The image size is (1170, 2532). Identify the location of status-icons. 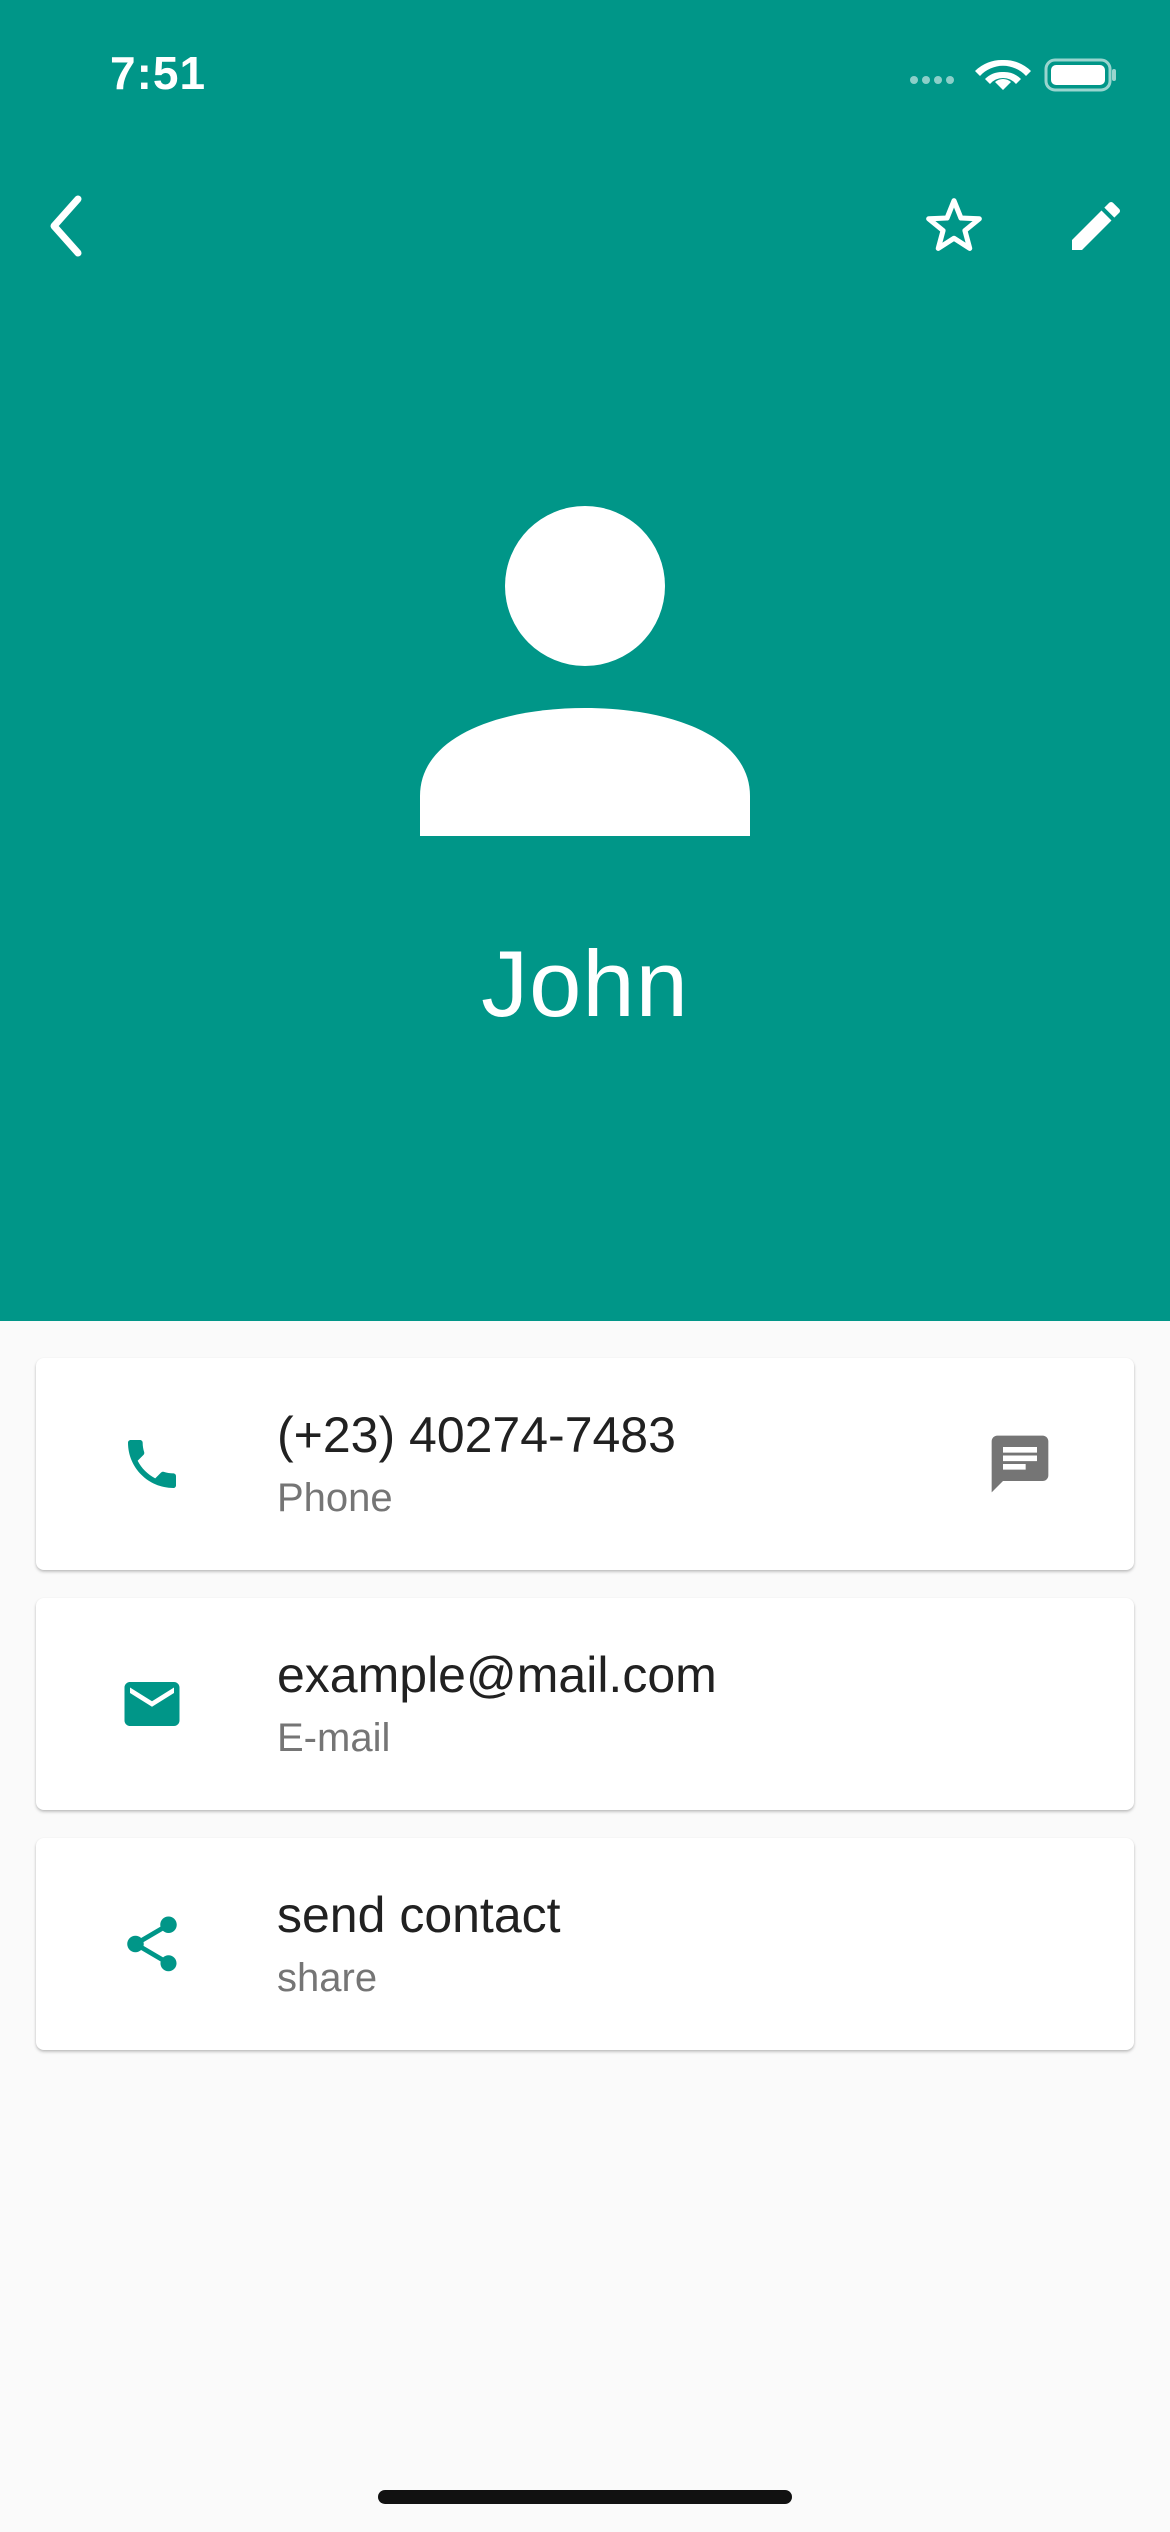
(1013, 75).